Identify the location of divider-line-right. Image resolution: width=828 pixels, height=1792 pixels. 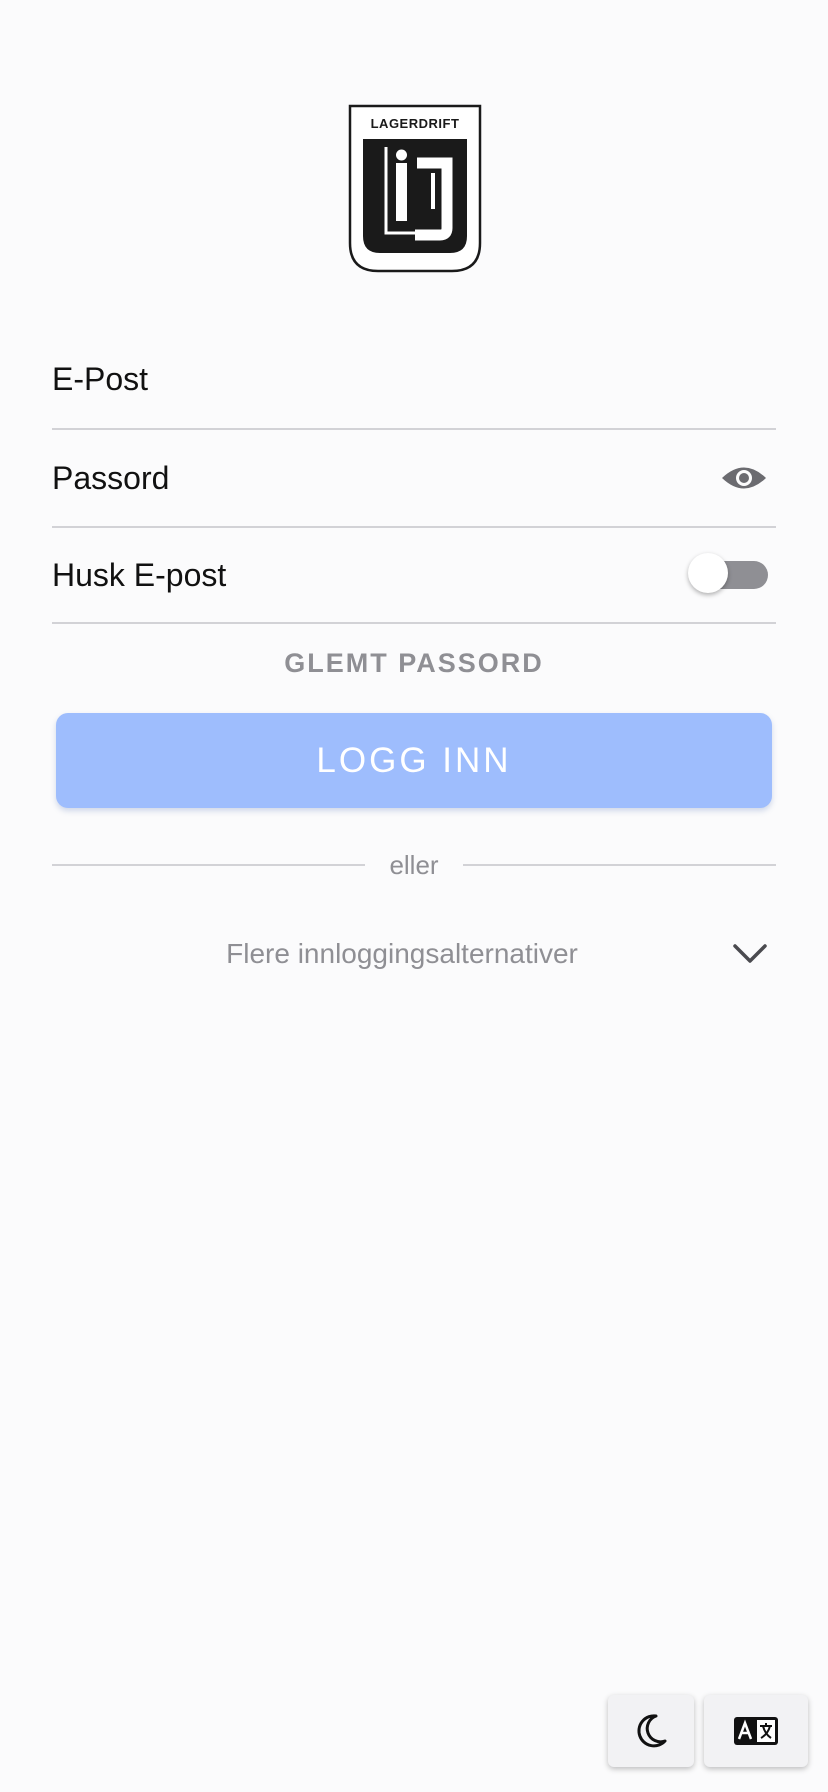
(619, 865).